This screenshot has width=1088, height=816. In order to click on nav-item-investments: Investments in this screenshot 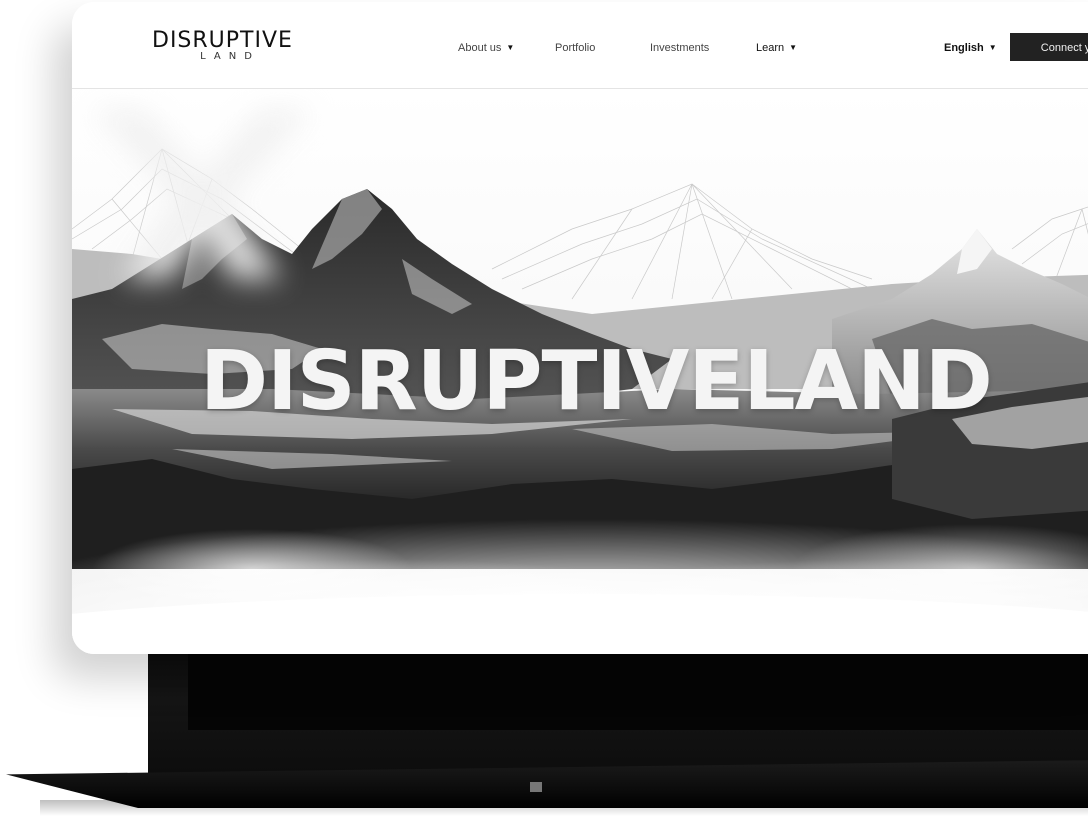, I will do `click(679, 48)`.